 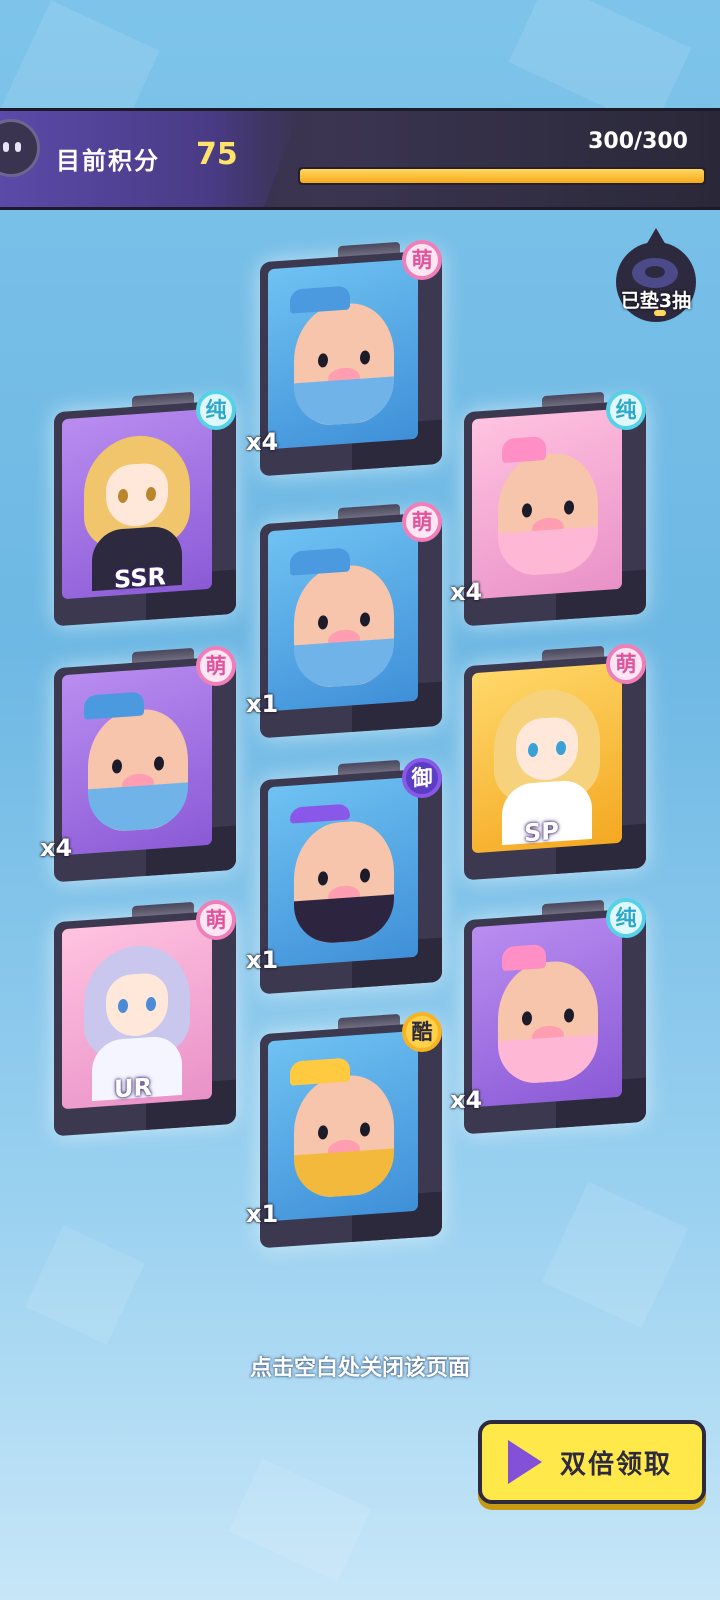 I want to click on pity-badge: 已垫3抽, so click(x=656, y=275).